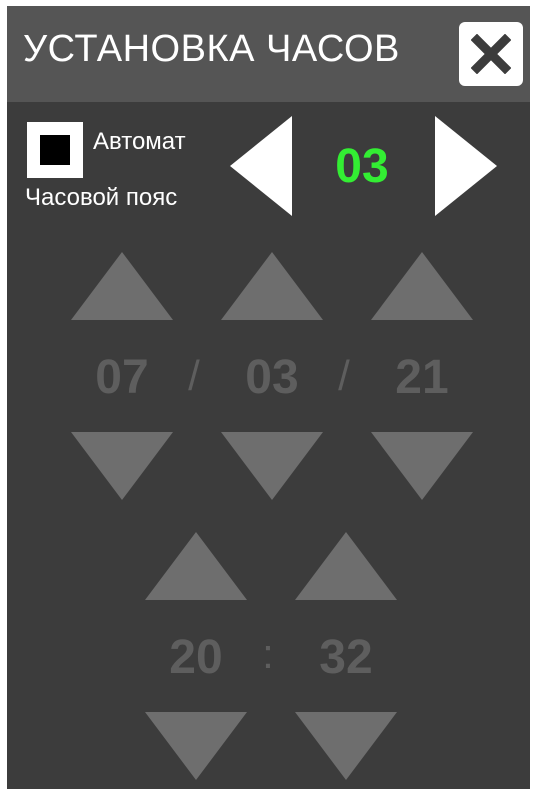 The width and height of the screenshot is (534, 793). What do you see at coordinates (211, 49) in the screenshot?
I see `dialog-title: УСТАНОВКА ЧАСОВ` at bounding box center [211, 49].